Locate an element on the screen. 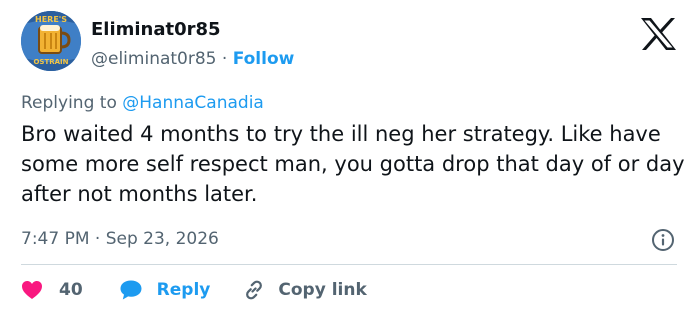  avatar: HERE'S OSTRAIN is located at coordinates (51, 41).